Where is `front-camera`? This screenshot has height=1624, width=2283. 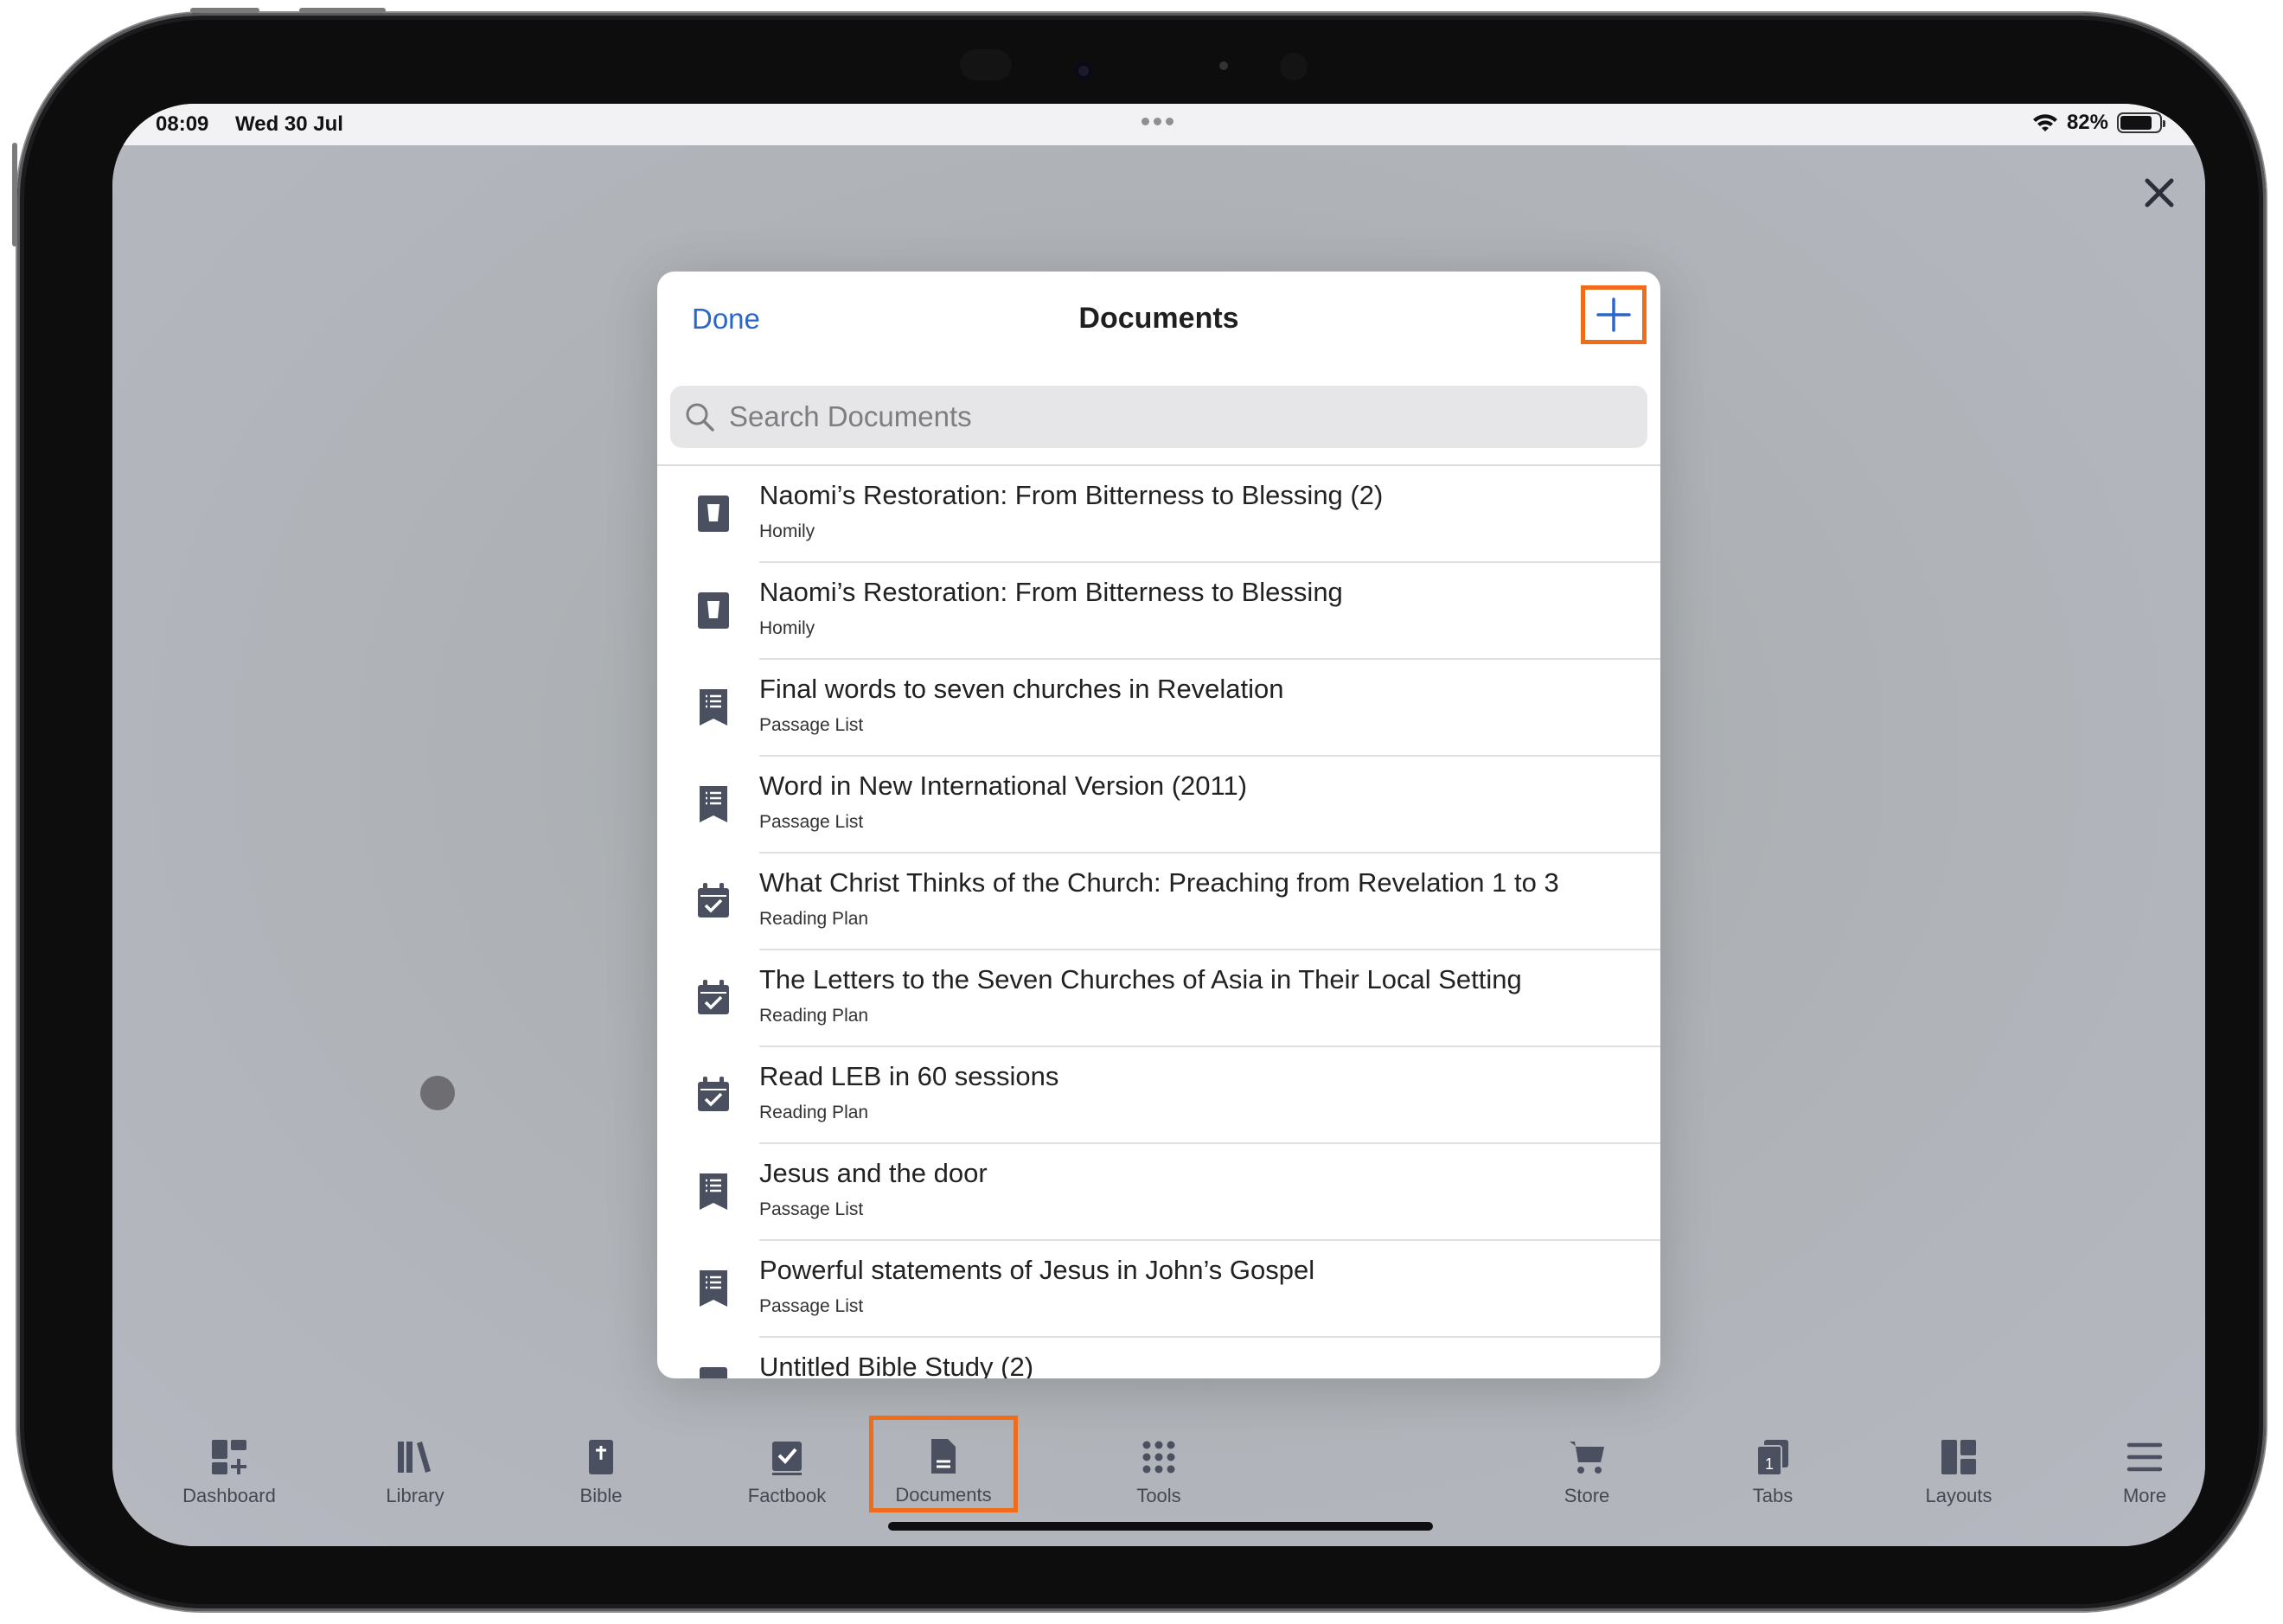 front-camera is located at coordinates (1083, 70).